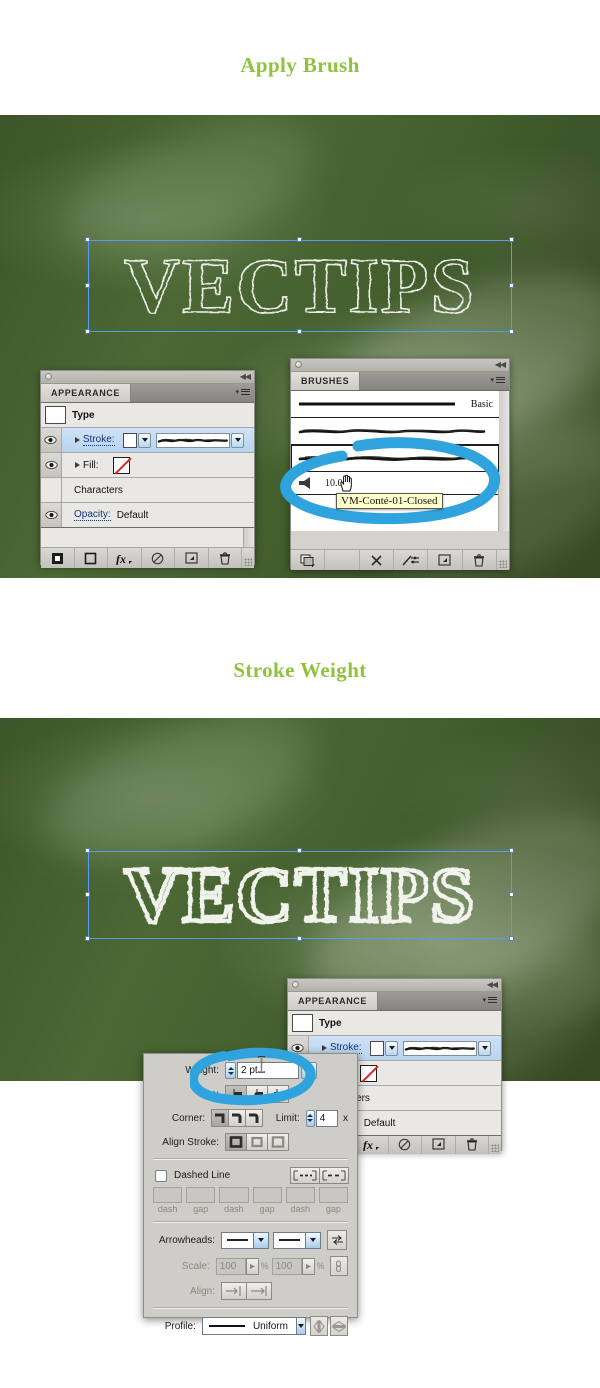 The image size is (600, 1388). What do you see at coordinates (51, 440) in the screenshot?
I see `visibility-toggle-stroke` at bounding box center [51, 440].